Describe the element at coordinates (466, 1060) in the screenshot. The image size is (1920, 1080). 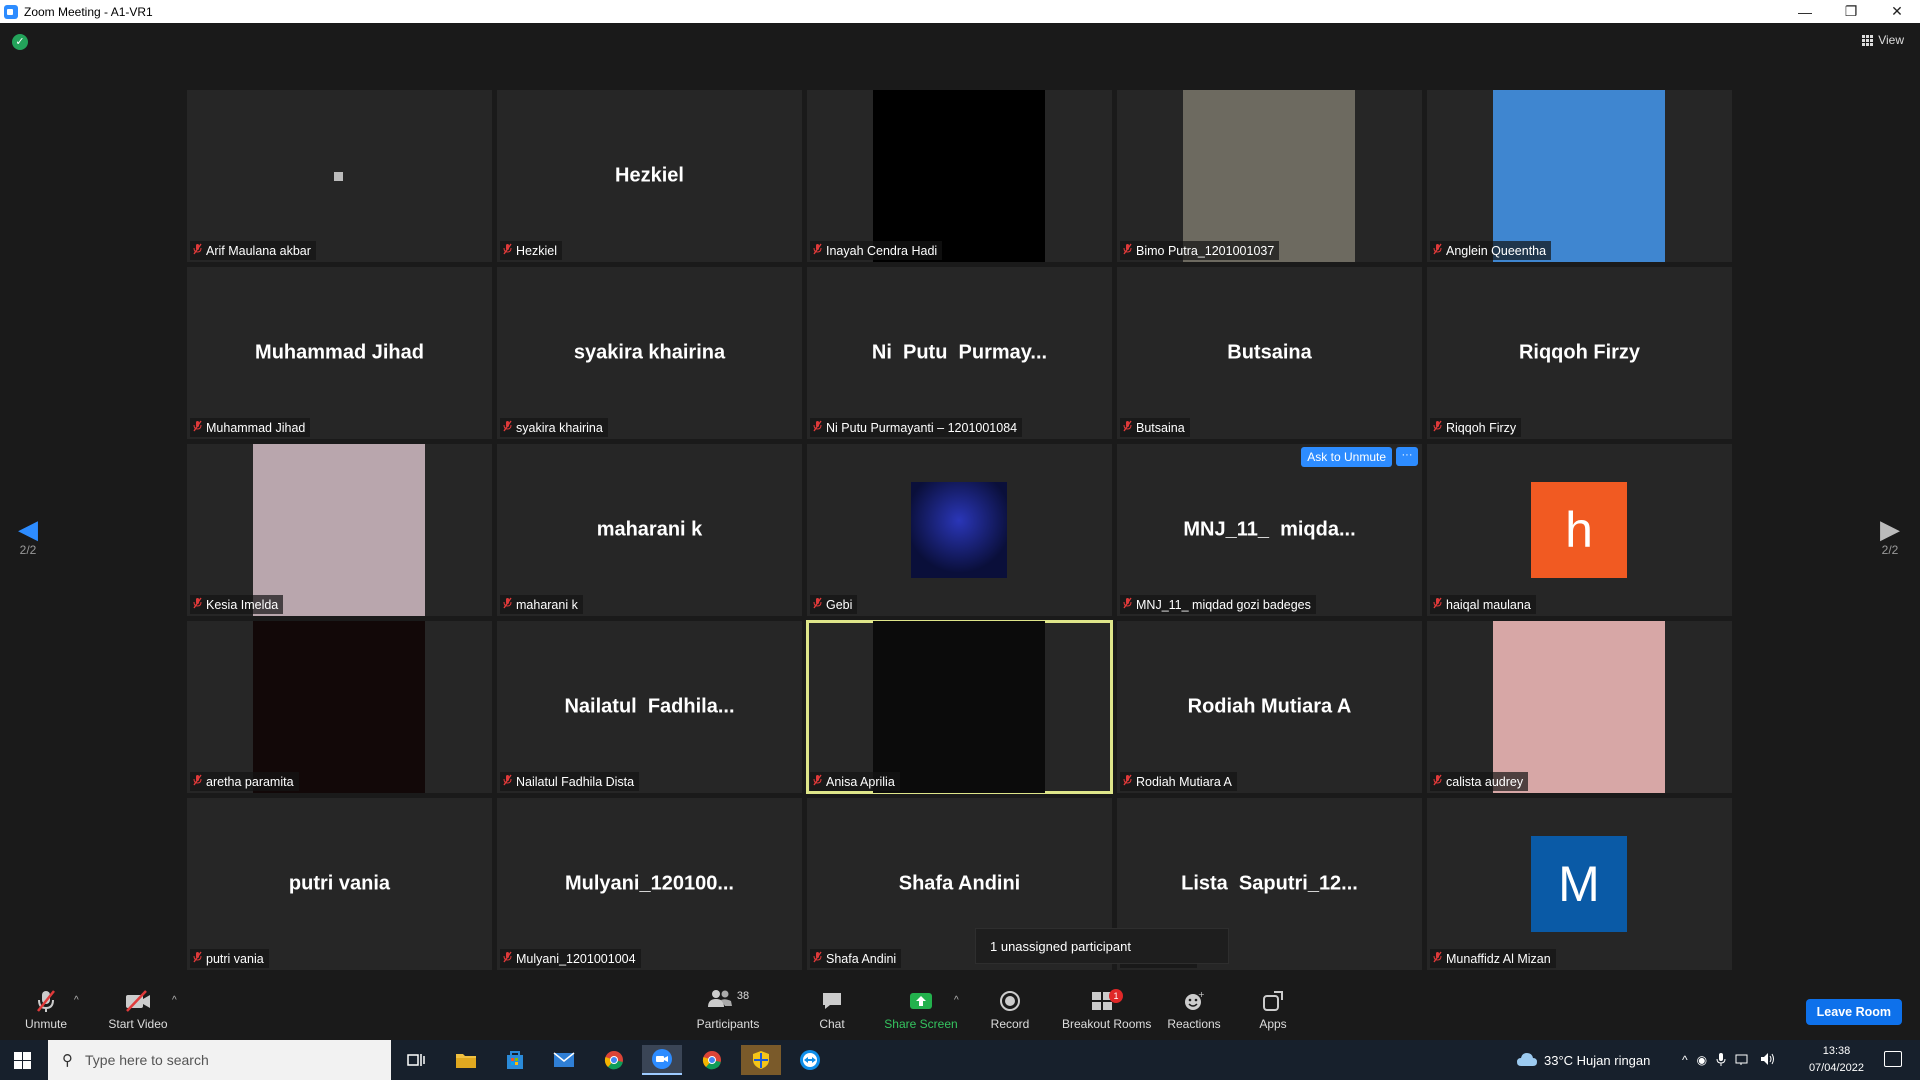
I see `file-explorer-icon` at that location.